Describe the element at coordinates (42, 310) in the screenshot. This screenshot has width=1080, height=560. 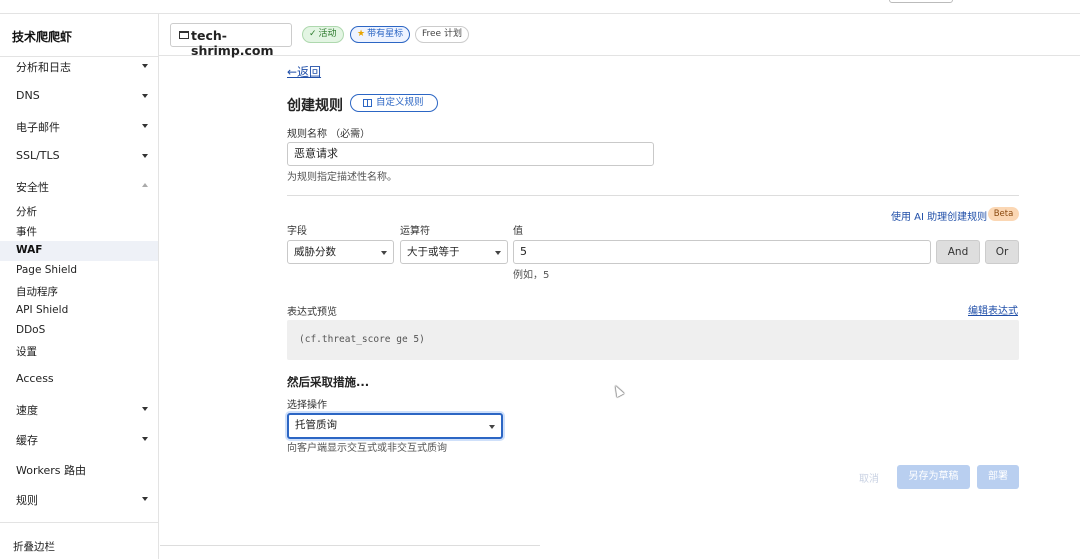
I see `sidebar-item-label: API Shield` at that location.